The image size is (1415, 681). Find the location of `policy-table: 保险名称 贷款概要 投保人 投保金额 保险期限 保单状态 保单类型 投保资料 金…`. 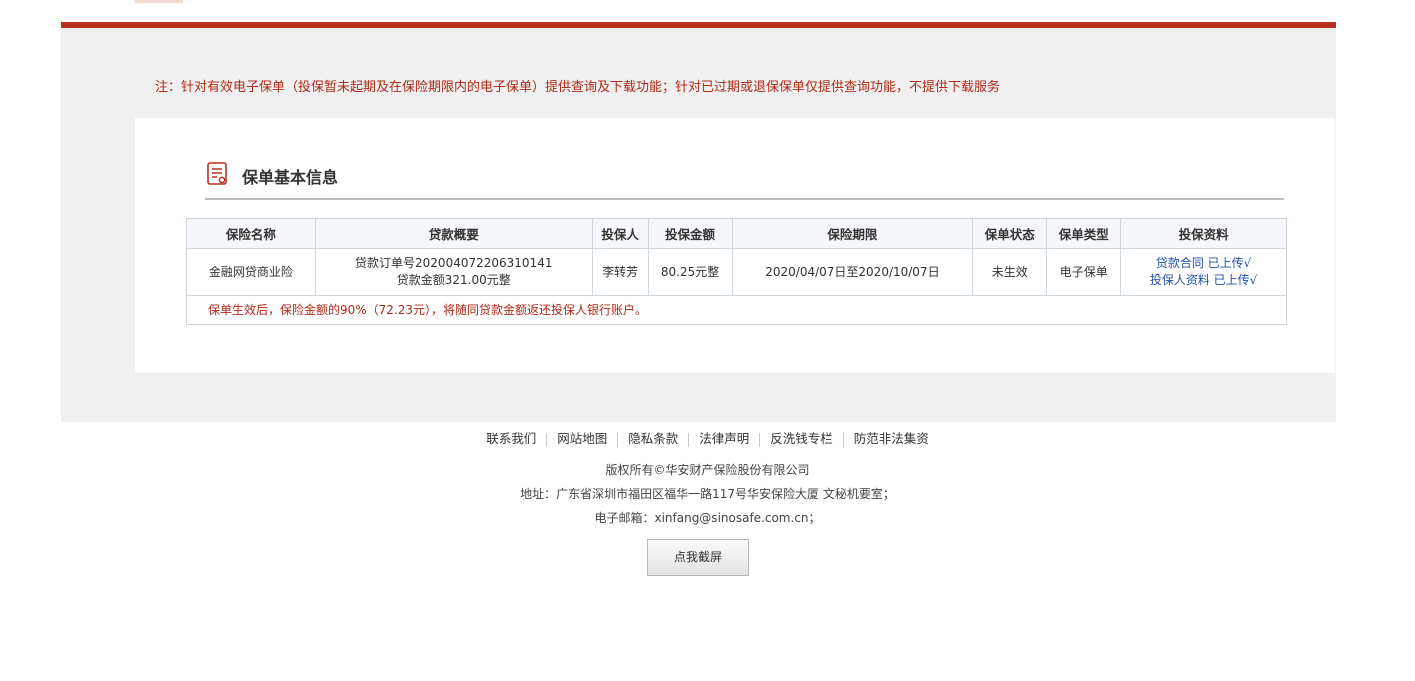

policy-table: 保险名称 贷款概要 投保人 投保金额 保险期限 保单状态 保单类型 投保资料 金… is located at coordinates (736, 271).